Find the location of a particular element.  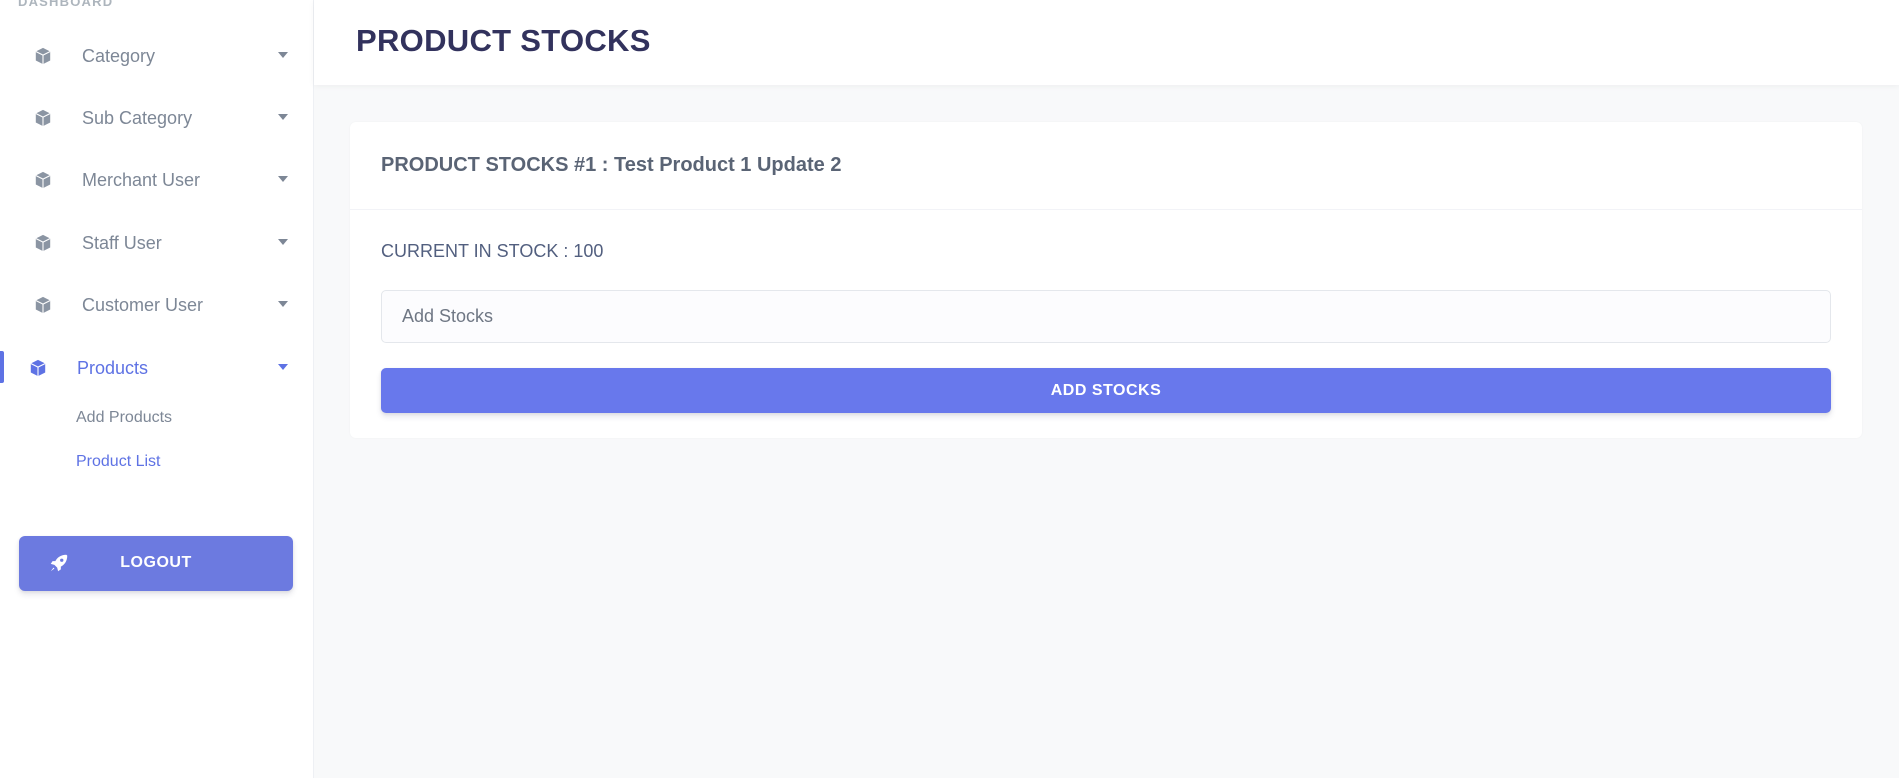

current-stock-text: CURRENT IN STOCK : 100 is located at coordinates (492, 251).